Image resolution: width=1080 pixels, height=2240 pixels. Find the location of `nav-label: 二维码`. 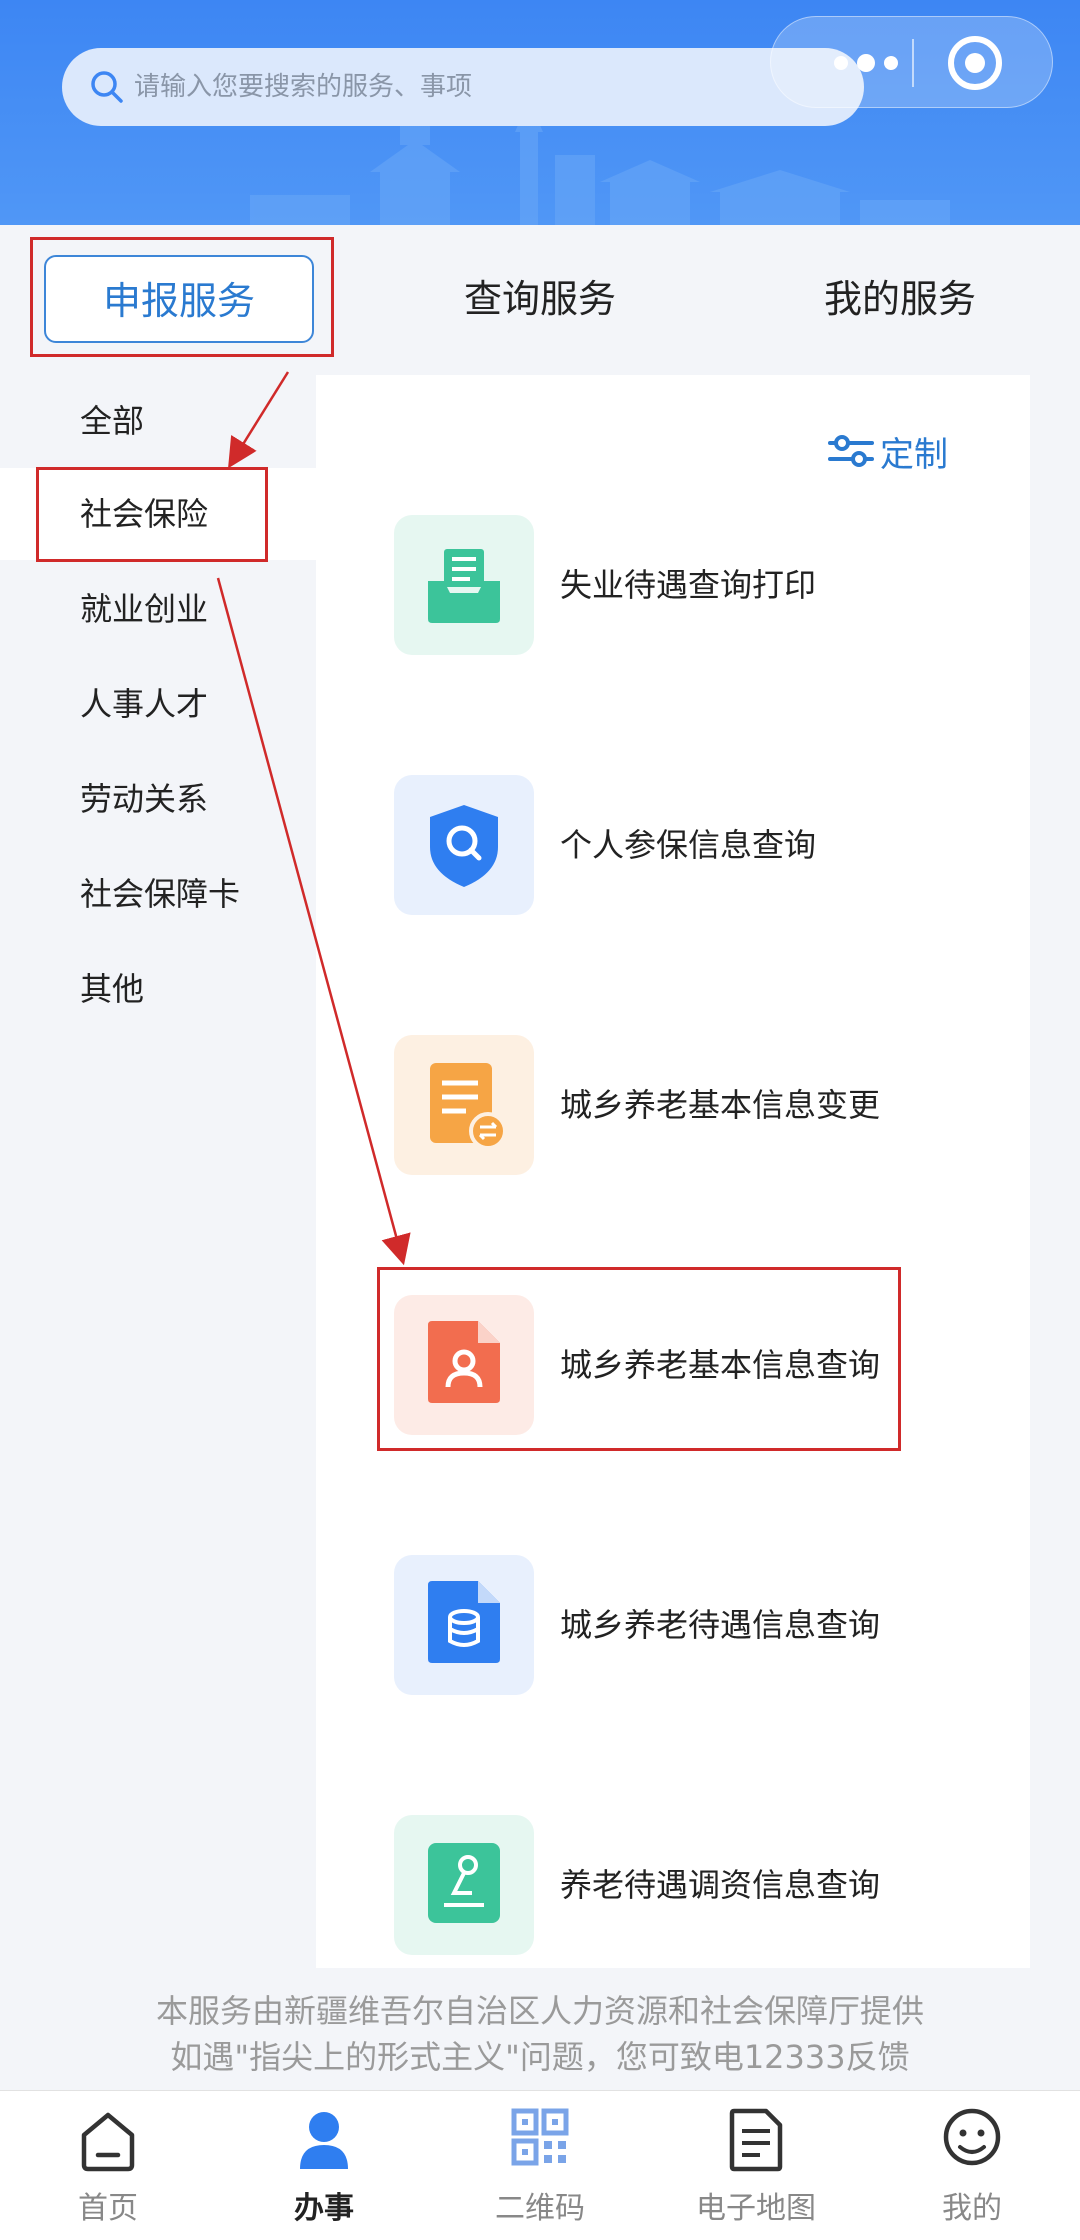

nav-label: 二维码 is located at coordinates (540, 2208).